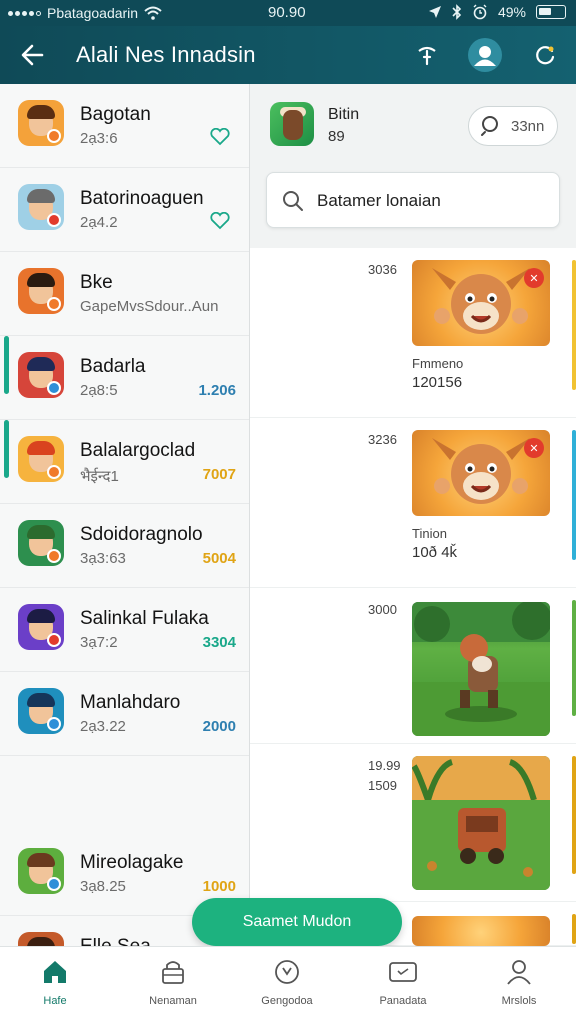 The height and width of the screenshot is (1024, 576). Describe the element at coordinates (413, 200) in the screenshot. I see `search-input: Batamer lonaian` at that location.